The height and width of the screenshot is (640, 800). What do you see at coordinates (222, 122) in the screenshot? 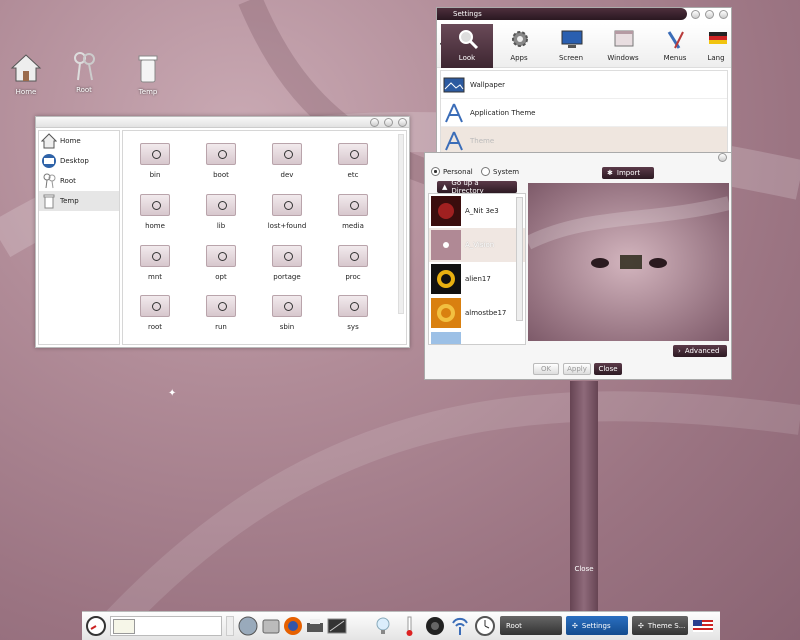
I see `file-manager-titlebar` at bounding box center [222, 122].